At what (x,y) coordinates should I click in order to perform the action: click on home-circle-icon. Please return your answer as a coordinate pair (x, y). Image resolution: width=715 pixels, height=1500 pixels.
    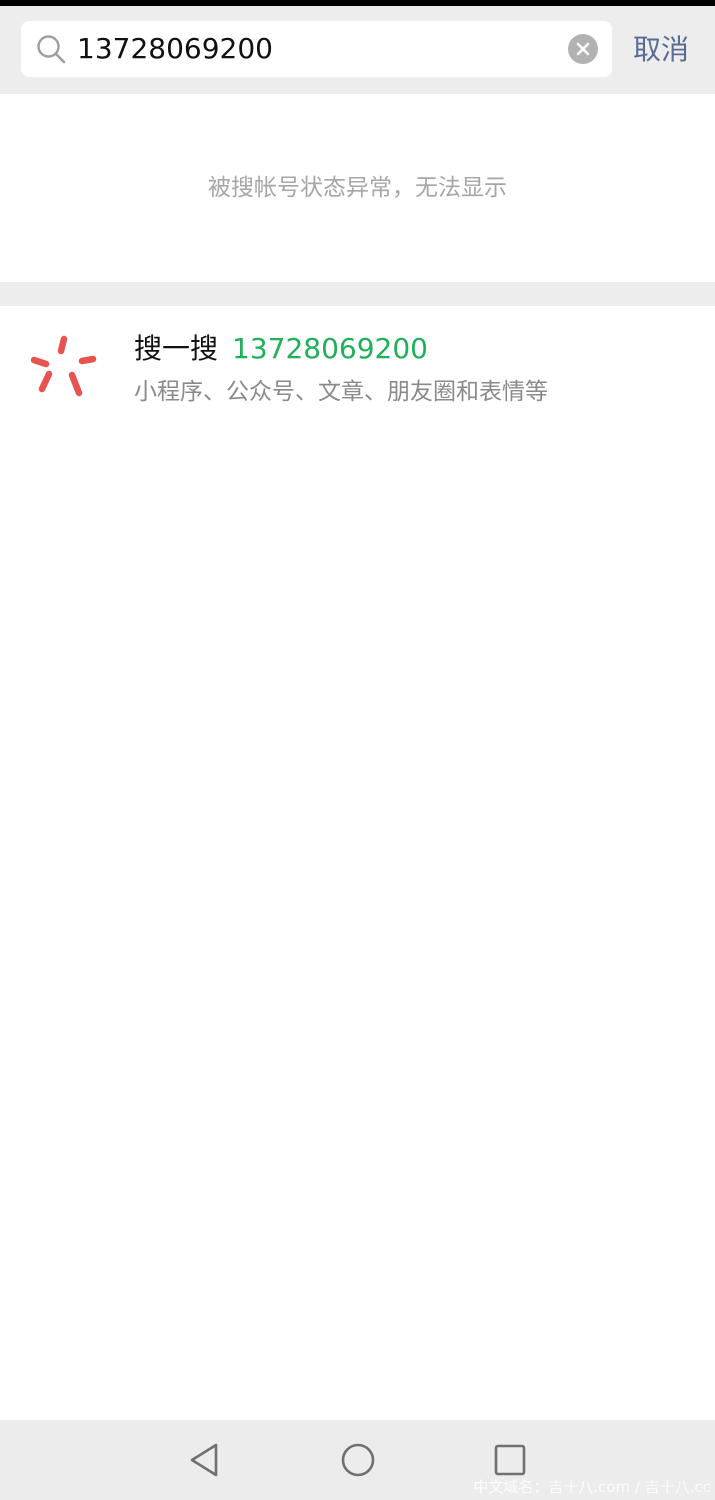
    Looking at the image, I should click on (358, 1460).